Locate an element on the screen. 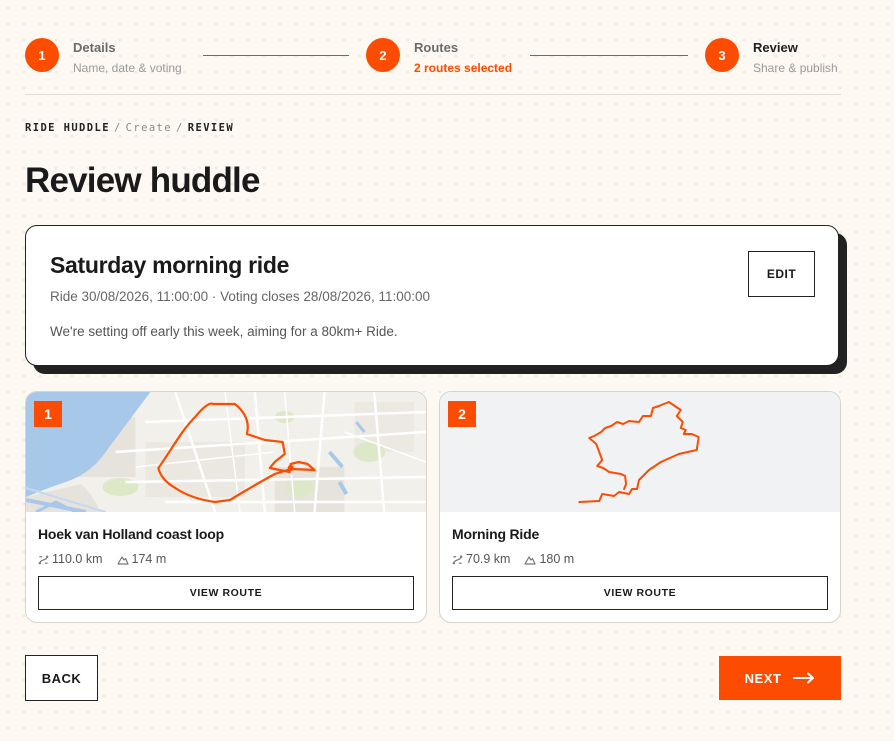  breadcrumb: RIDE HUDDLE / Create / REVIEW is located at coordinates (129, 128).